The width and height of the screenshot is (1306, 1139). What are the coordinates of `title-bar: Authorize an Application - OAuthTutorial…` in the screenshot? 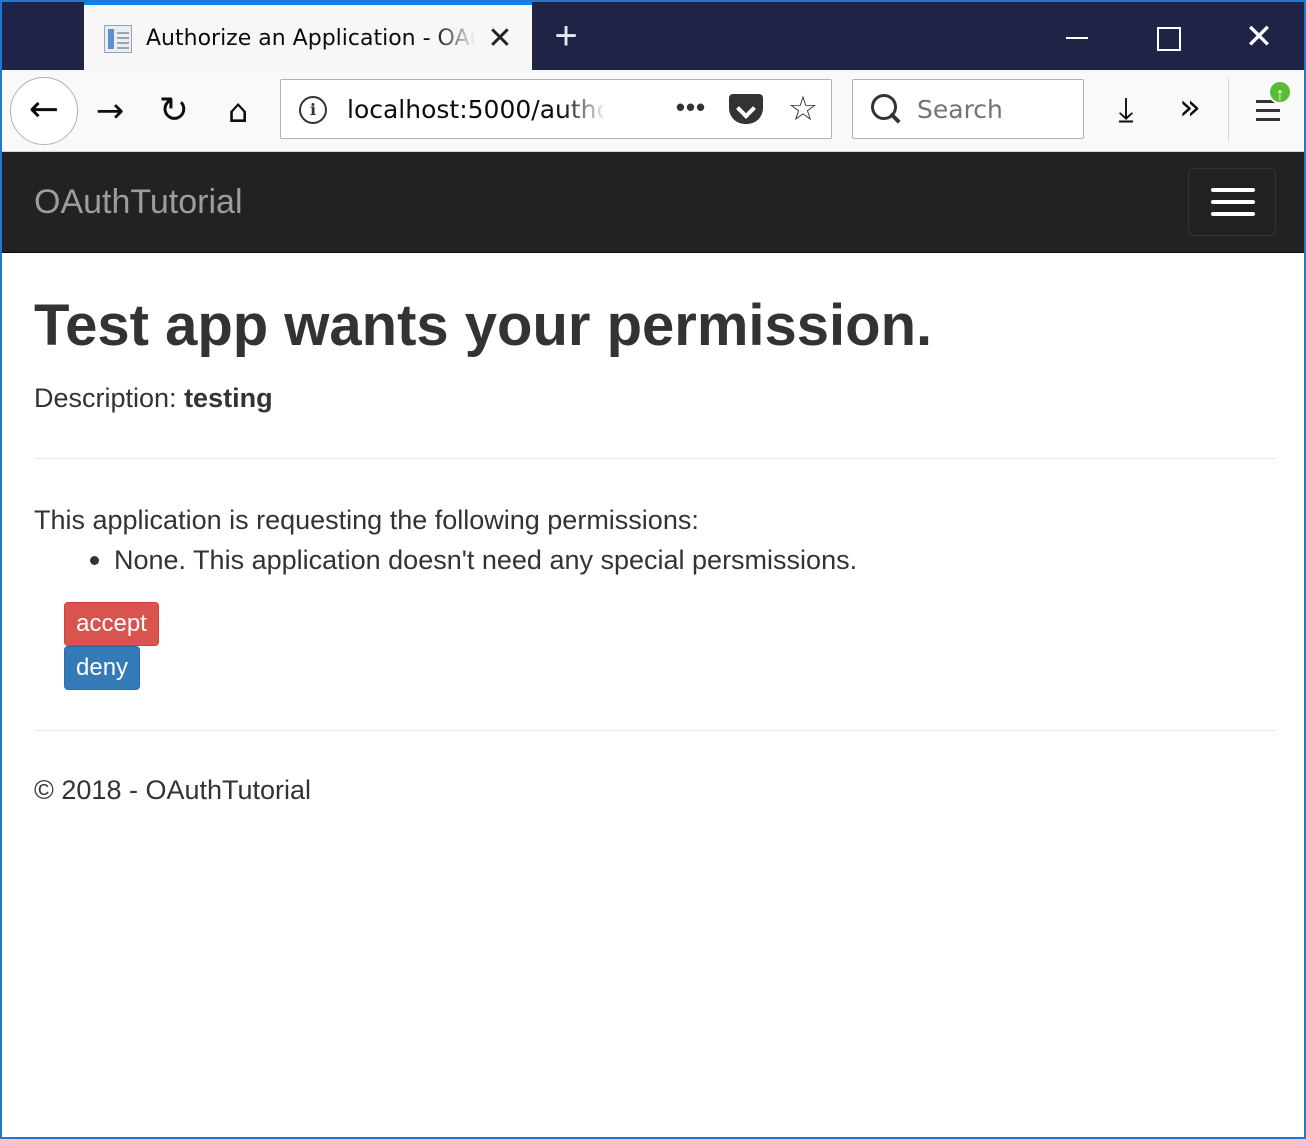 It's located at (653, 36).